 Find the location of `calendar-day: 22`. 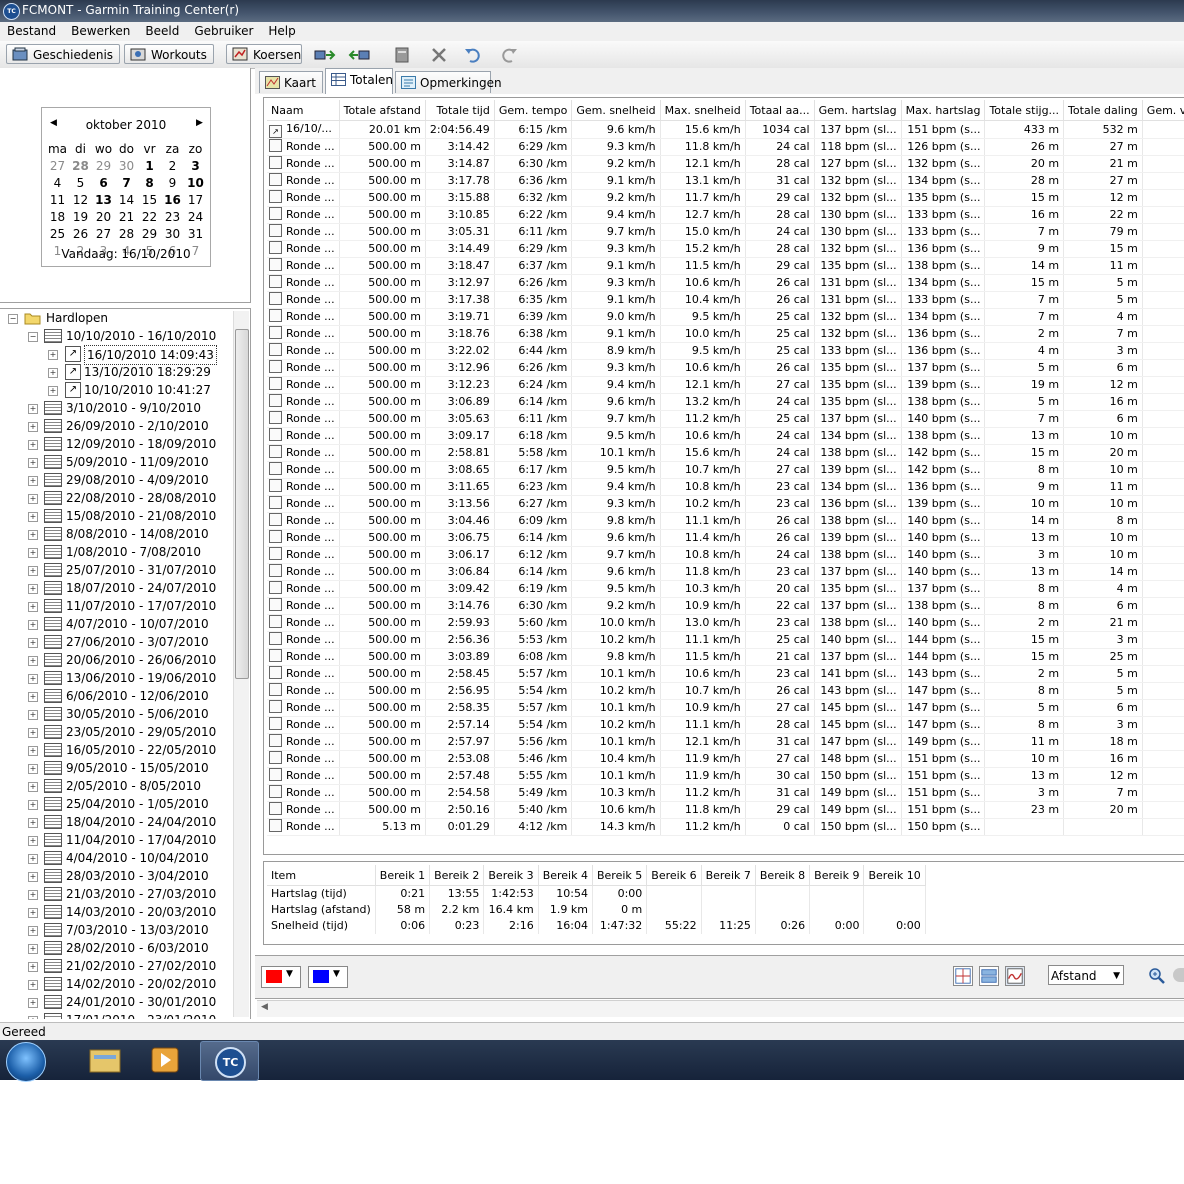

calendar-day: 22 is located at coordinates (149, 216).